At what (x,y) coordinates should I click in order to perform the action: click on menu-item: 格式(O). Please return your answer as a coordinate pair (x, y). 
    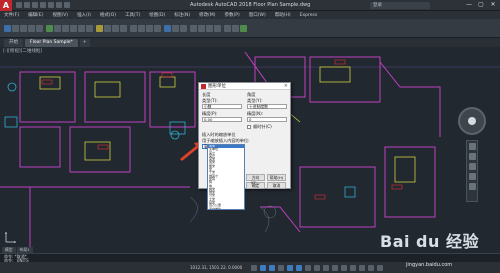
    Looking at the image, I should click on (108, 15).